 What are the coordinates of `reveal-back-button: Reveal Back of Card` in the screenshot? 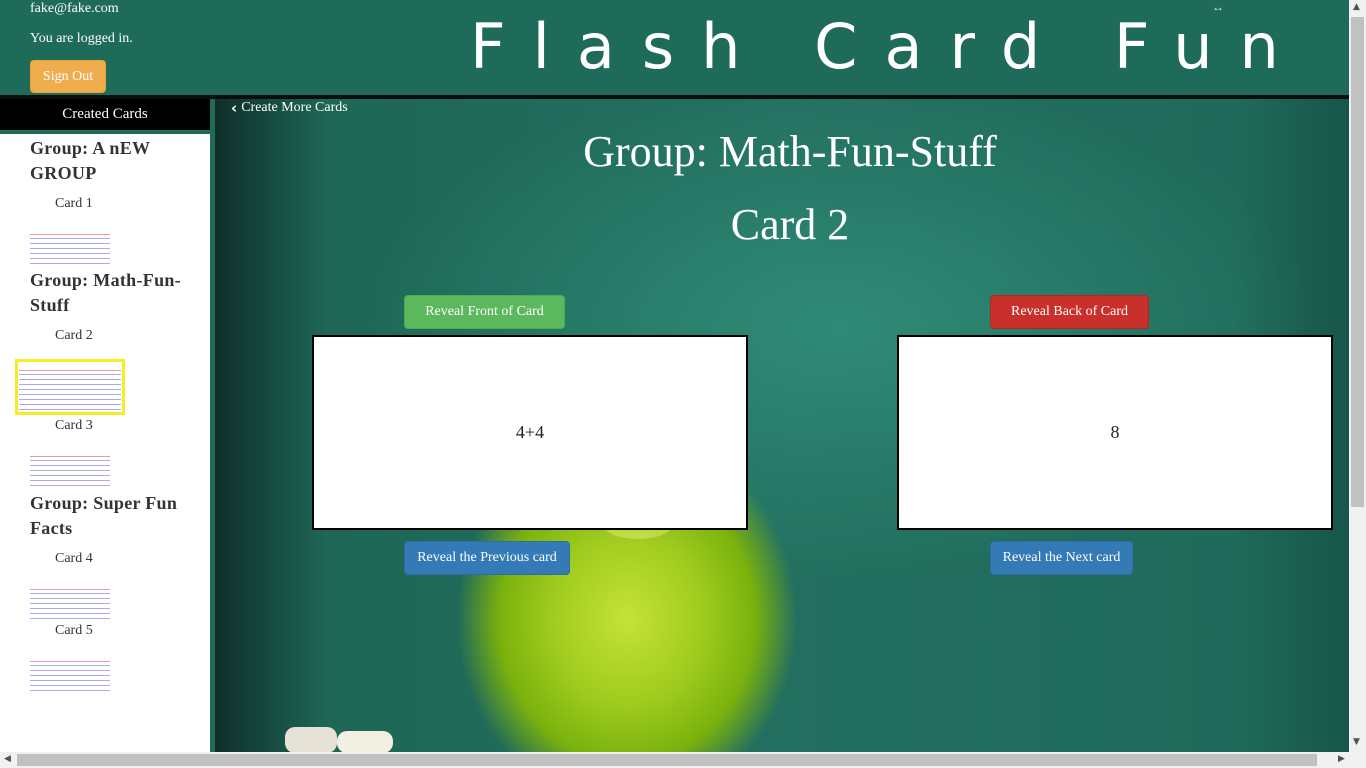 It's located at (1069, 312).